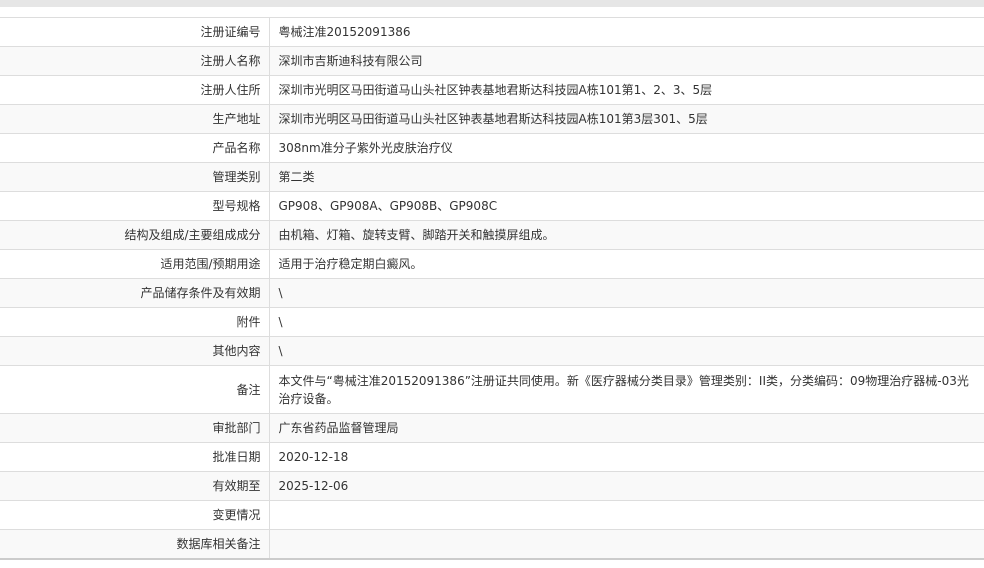 The width and height of the screenshot is (984, 568). I want to click on table-row: 数据库相关备注, so click(492, 544).